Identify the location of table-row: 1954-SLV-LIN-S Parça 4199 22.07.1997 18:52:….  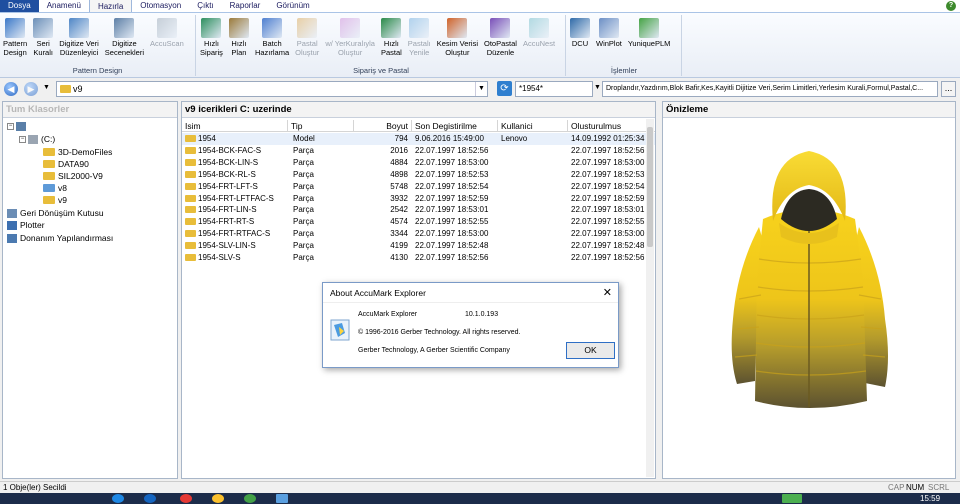
(418, 246).